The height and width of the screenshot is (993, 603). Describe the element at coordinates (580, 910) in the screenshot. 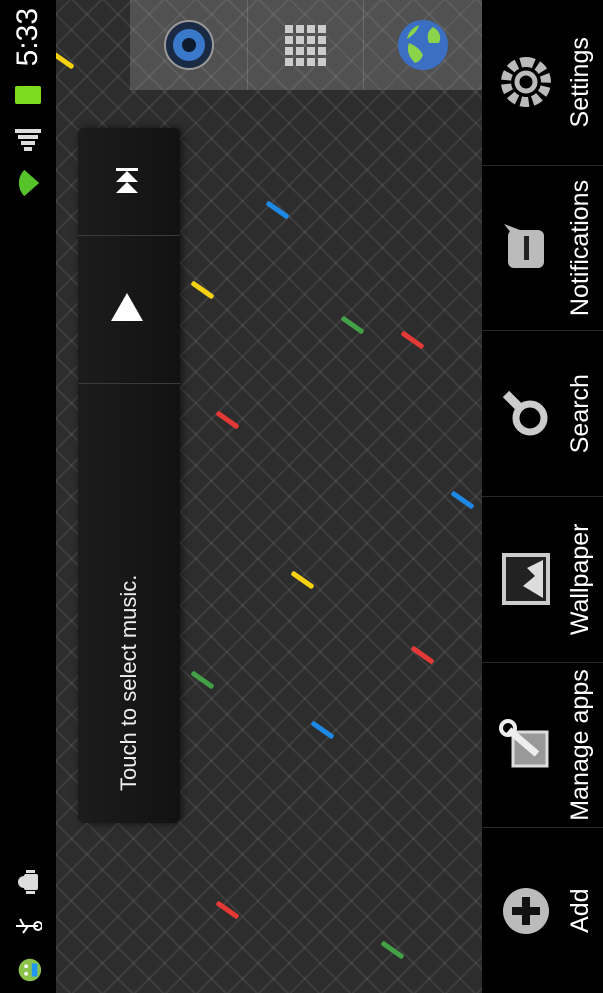

I see `menu-label: Add` at that location.